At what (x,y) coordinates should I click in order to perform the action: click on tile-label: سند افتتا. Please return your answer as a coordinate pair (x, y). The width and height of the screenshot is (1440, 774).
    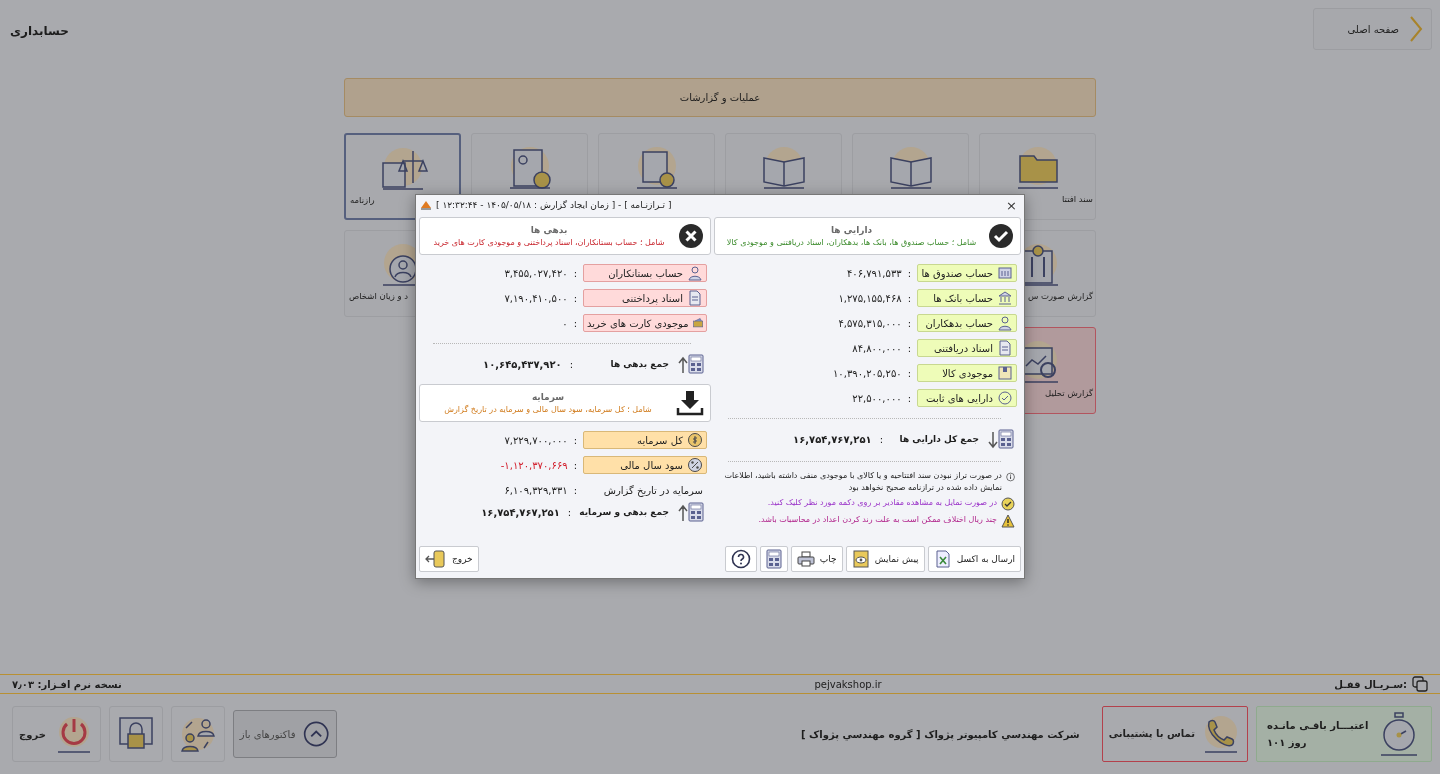
    Looking at the image, I should click on (1077, 199).